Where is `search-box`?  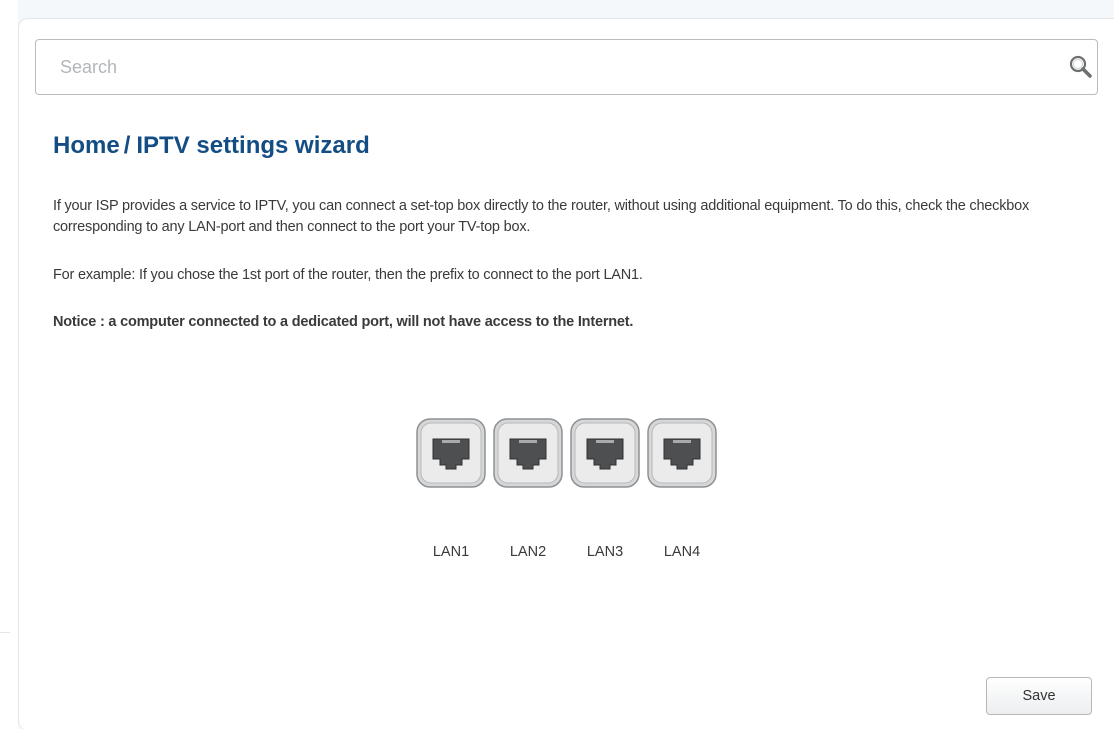 search-box is located at coordinates (566, 67).